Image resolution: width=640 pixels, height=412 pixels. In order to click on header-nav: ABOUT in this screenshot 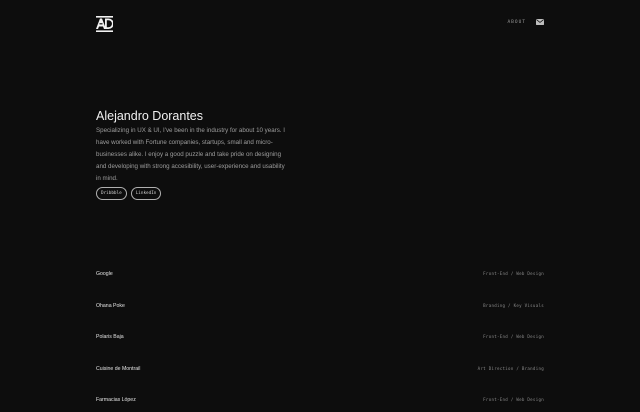, I will do `click(525, 22)`.